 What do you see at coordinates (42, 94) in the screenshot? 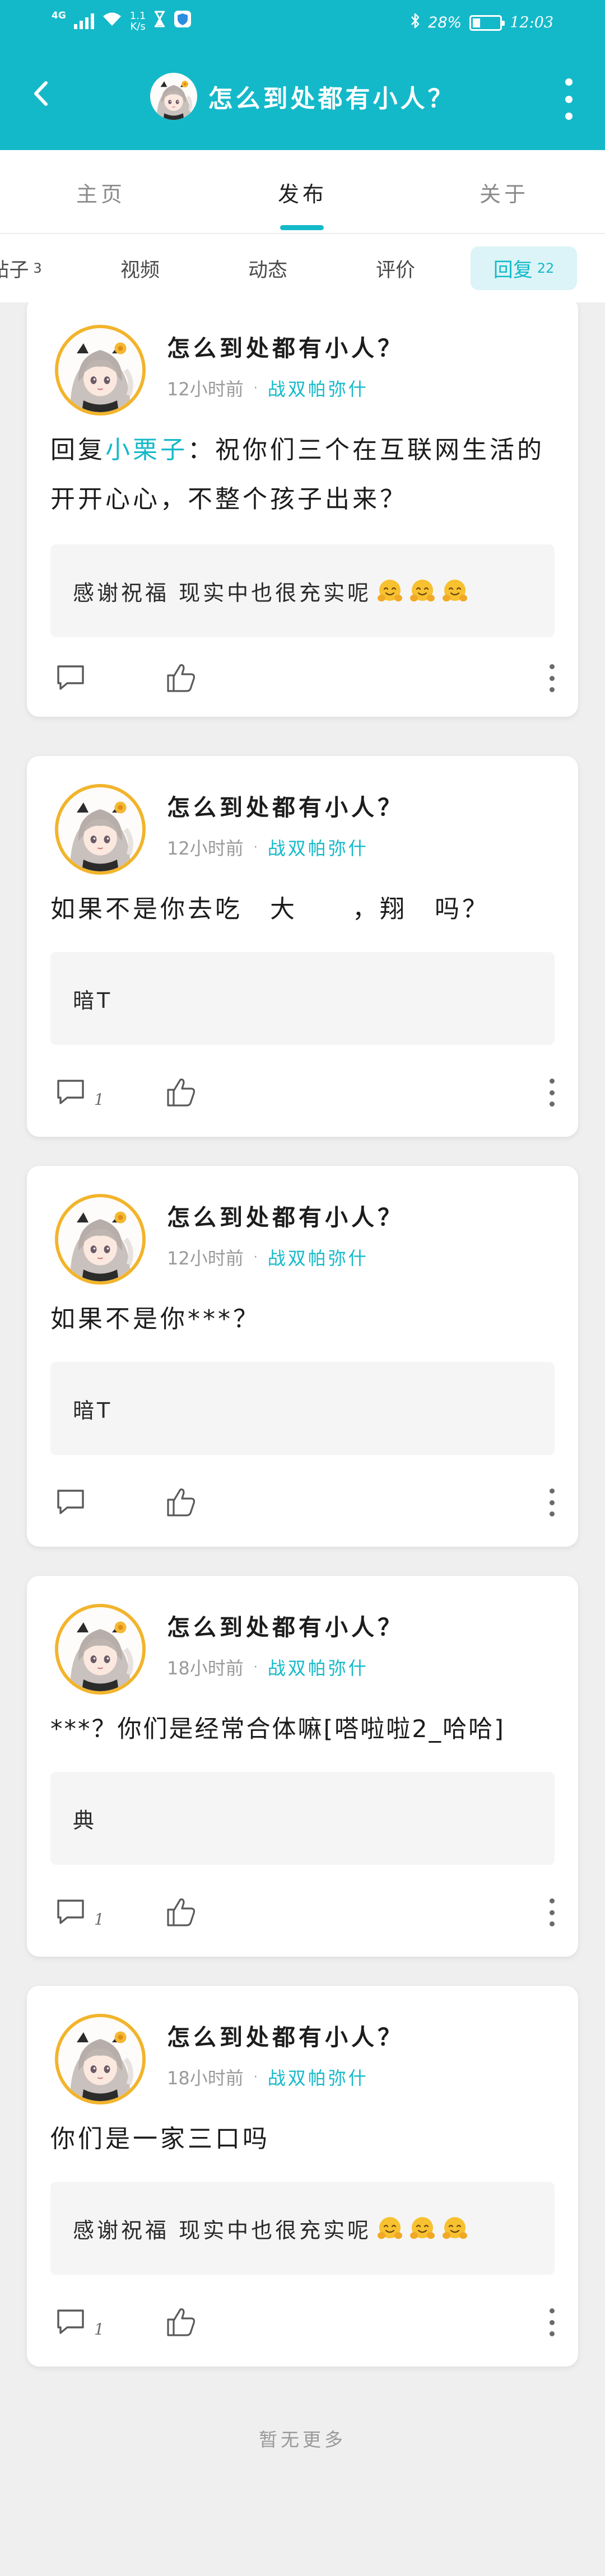
I see `back-button` at bounding box center [42, 94].